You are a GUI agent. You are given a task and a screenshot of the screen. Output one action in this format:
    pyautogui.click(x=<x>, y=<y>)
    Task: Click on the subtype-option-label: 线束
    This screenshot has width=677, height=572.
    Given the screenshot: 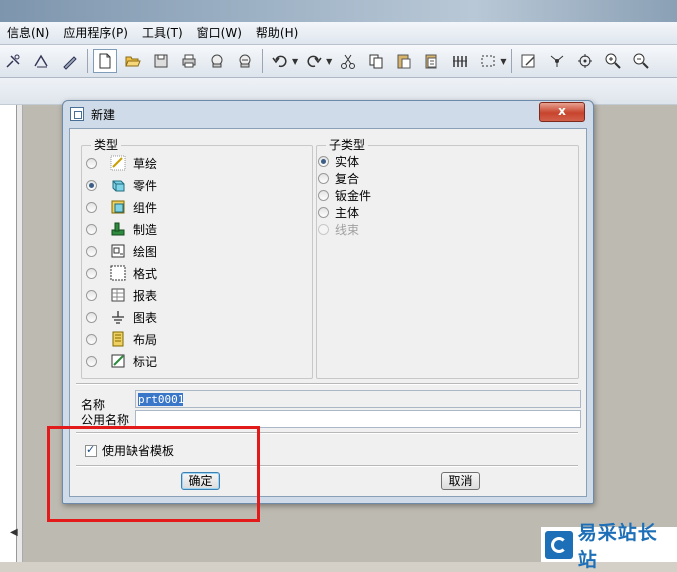 What is the action you would take?
    pyautogui.click(x=347, y=229)
    